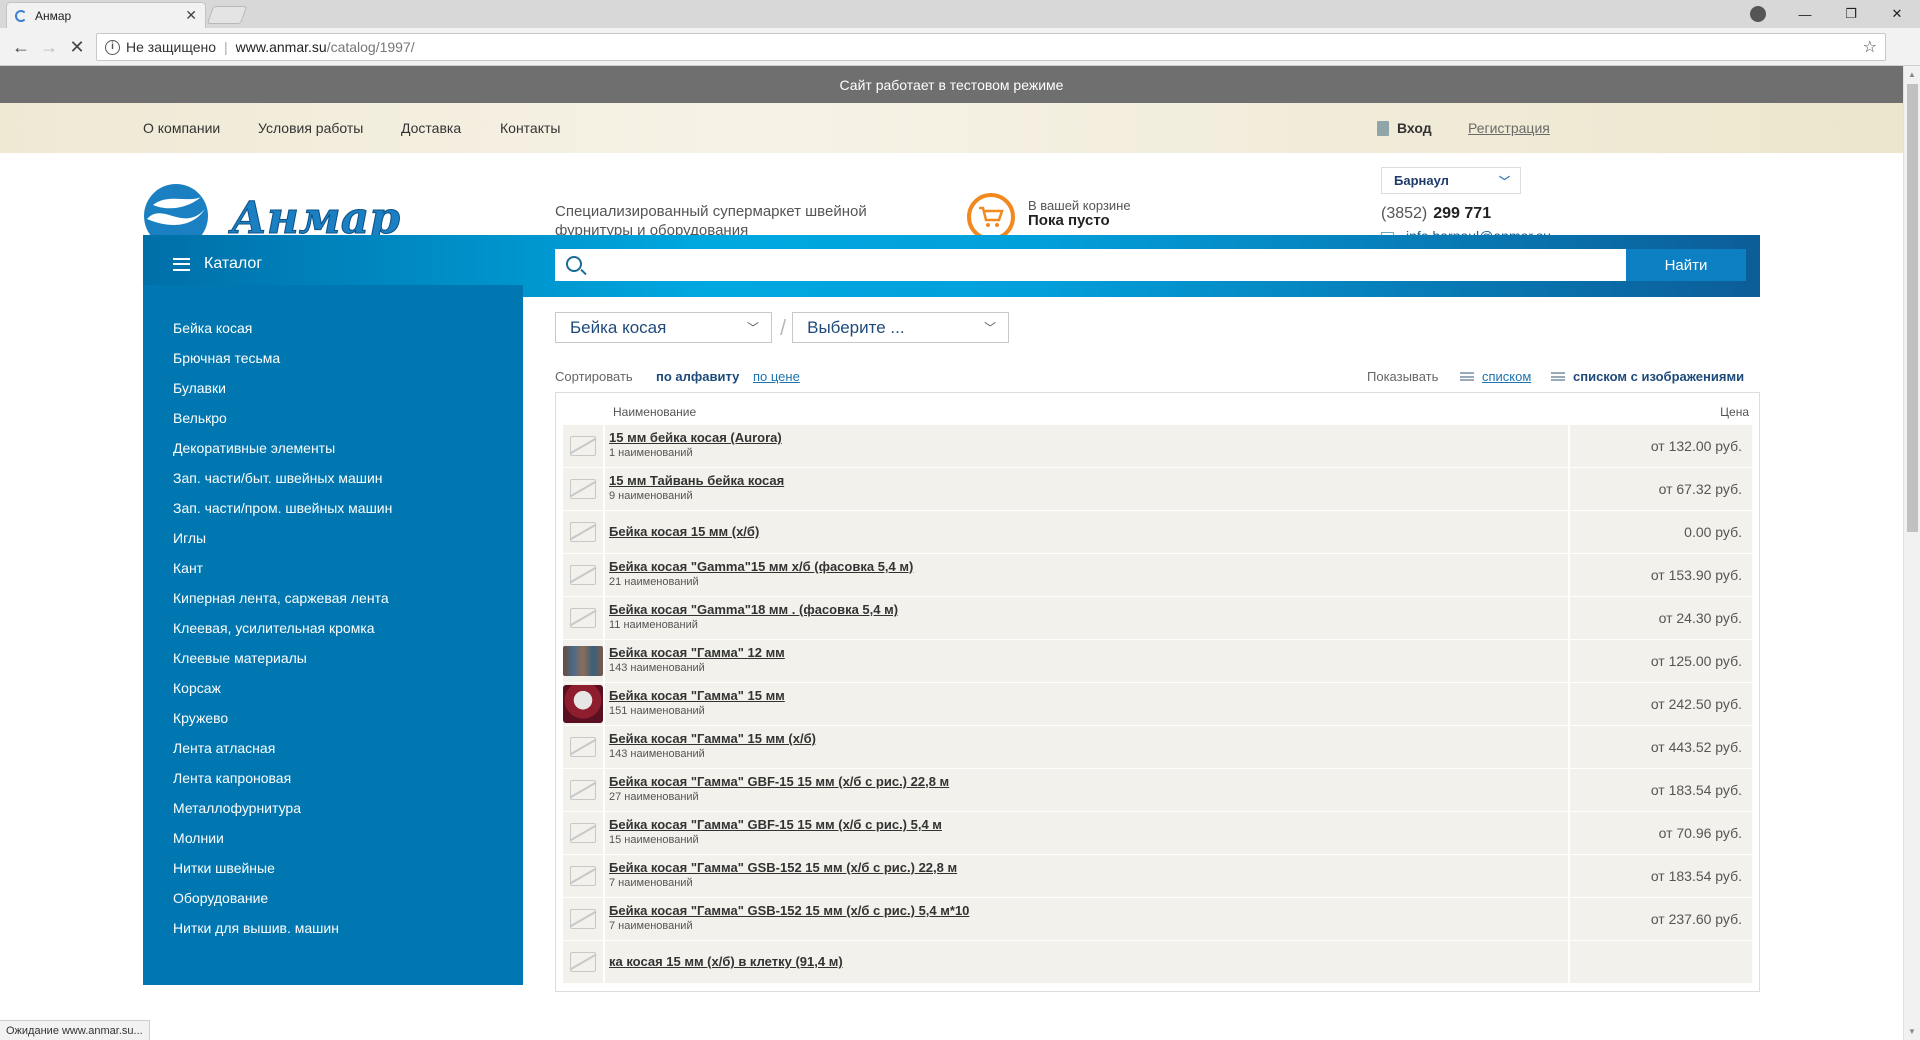 The height and width of the screenshot is (1040, 1920). Describe the element at coordinates (901, 327) in the screenshot. I see `subcategory-select: Выберите ... ﹀` at that location.